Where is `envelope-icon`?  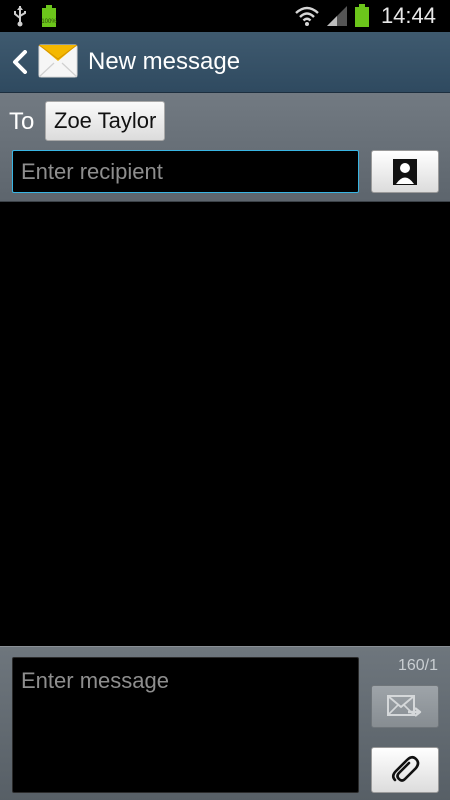 envelope-icon is located at coordinates (58, 61).